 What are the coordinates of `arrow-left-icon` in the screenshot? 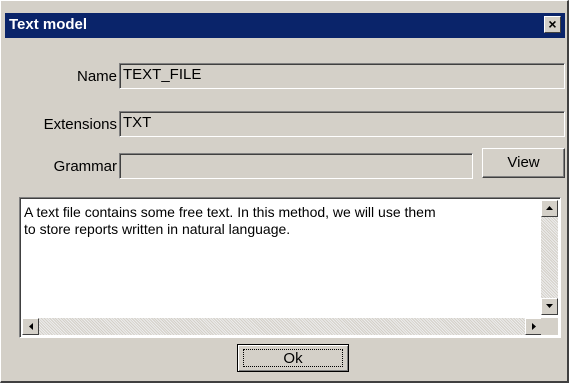 It's located at (31, 326).